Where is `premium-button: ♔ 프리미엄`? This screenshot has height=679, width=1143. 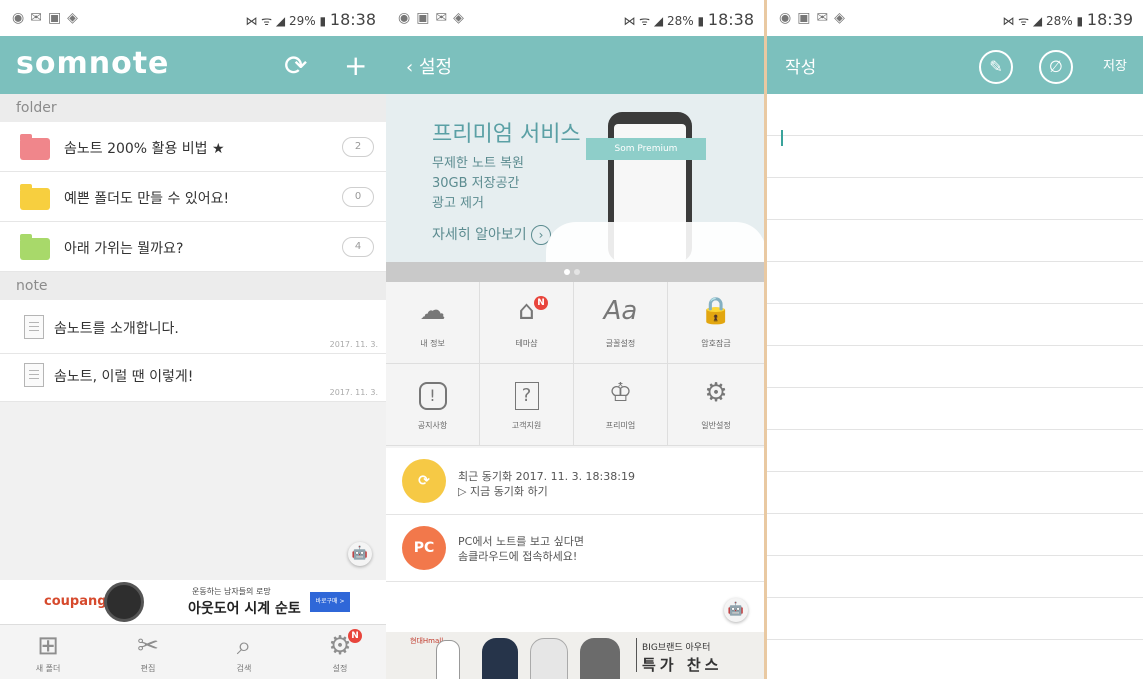 premium-button: ♔ 프리미엄 is located at coordinates (621, 405).